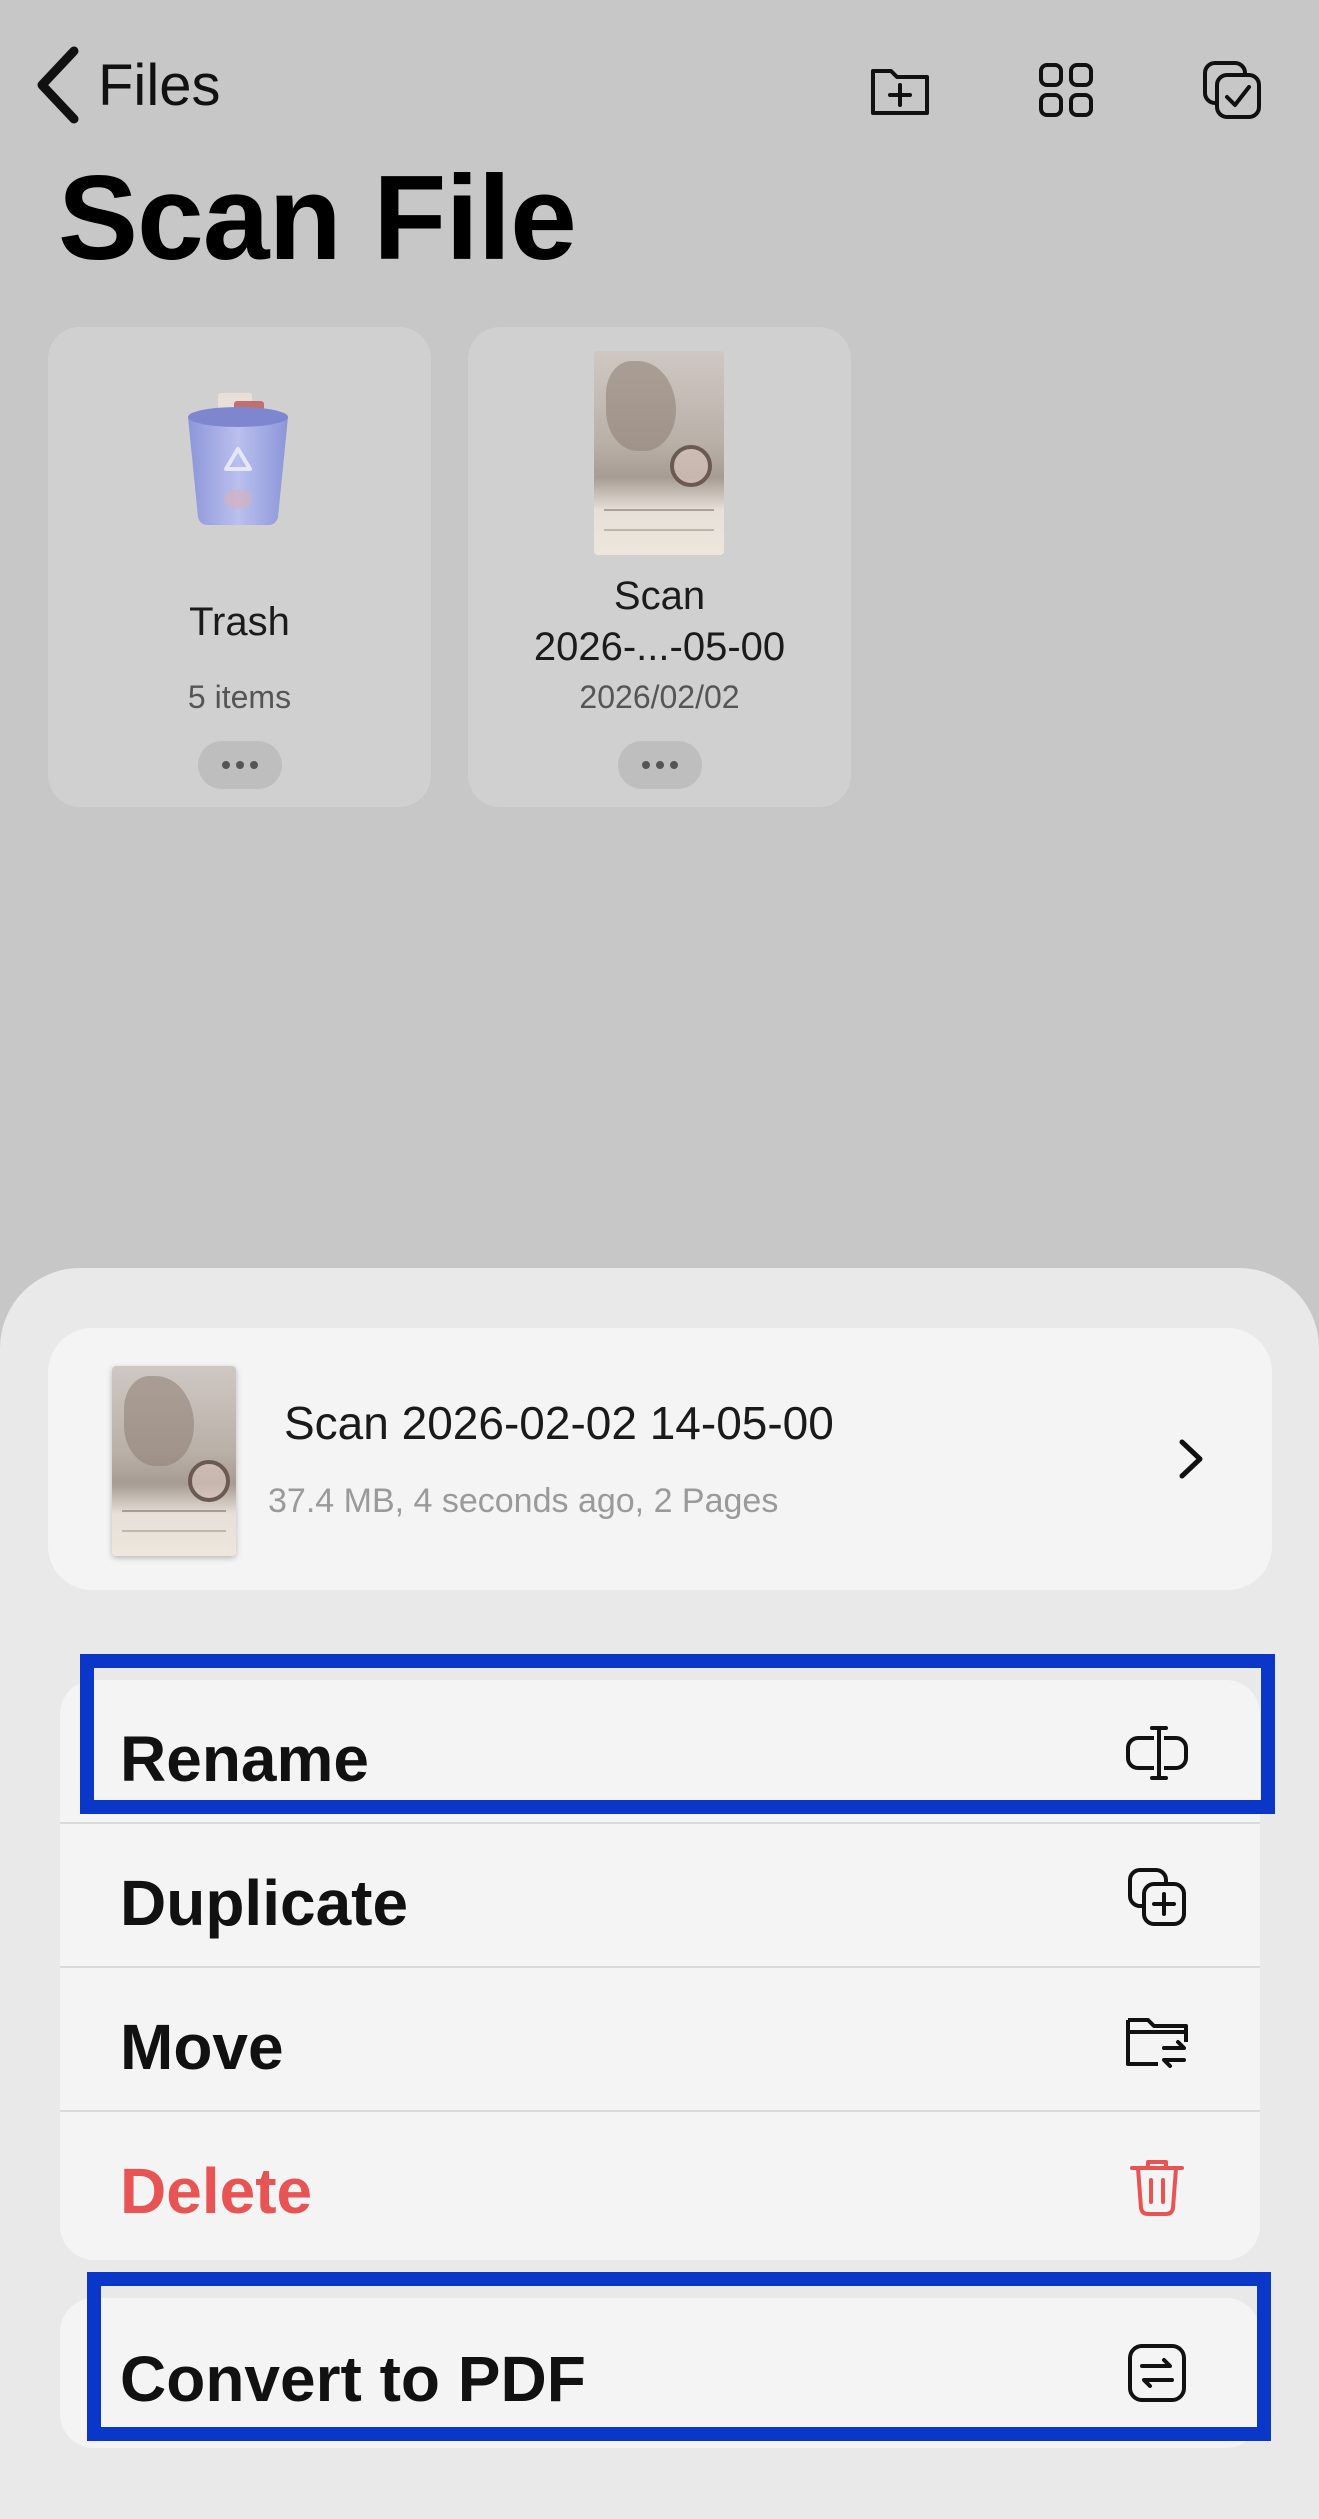 Image resolution: width=1319 pixels, height=2519 pixels. I want to click on add-folder-icon, so click(900, 92).